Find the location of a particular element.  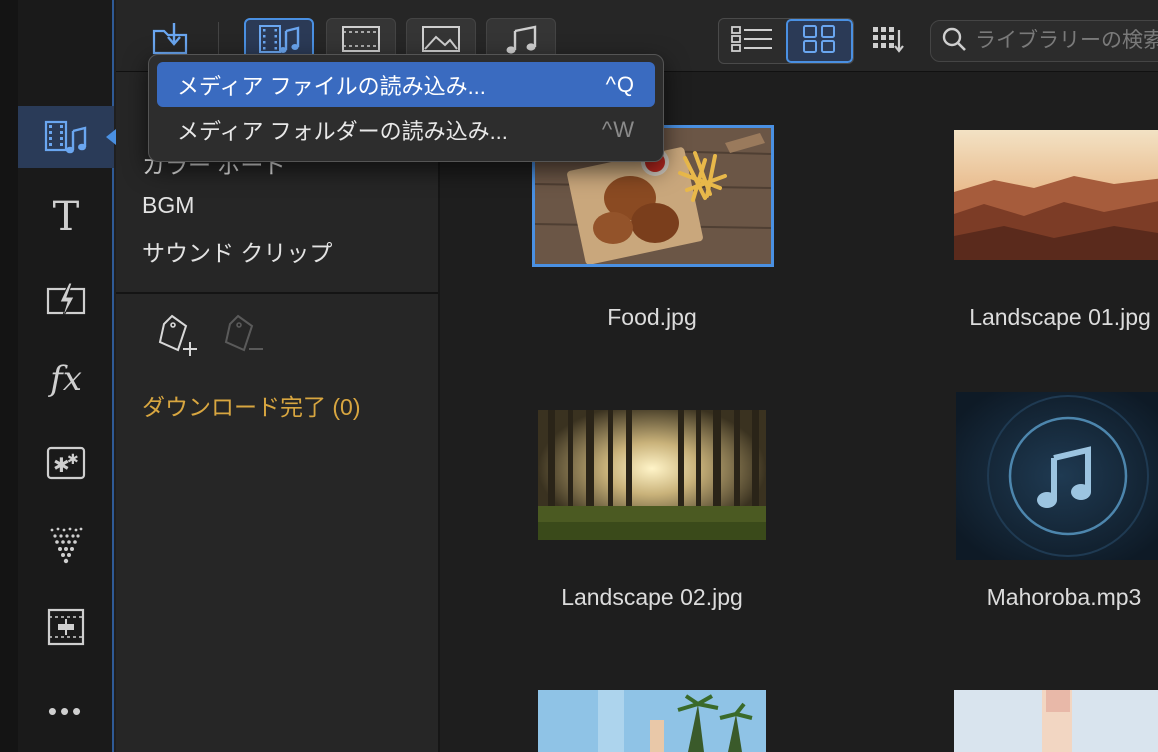

title-icon: T is located at coordinates (66, 217).